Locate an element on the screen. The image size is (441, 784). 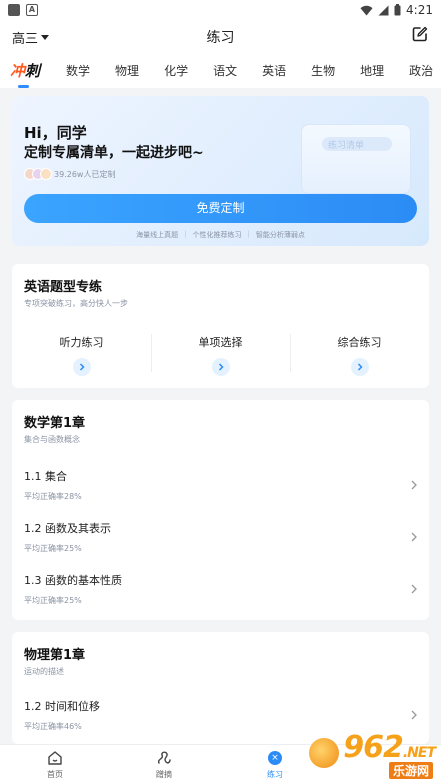
tab-chemistry: 化学 is located at coordinates (176, 70).